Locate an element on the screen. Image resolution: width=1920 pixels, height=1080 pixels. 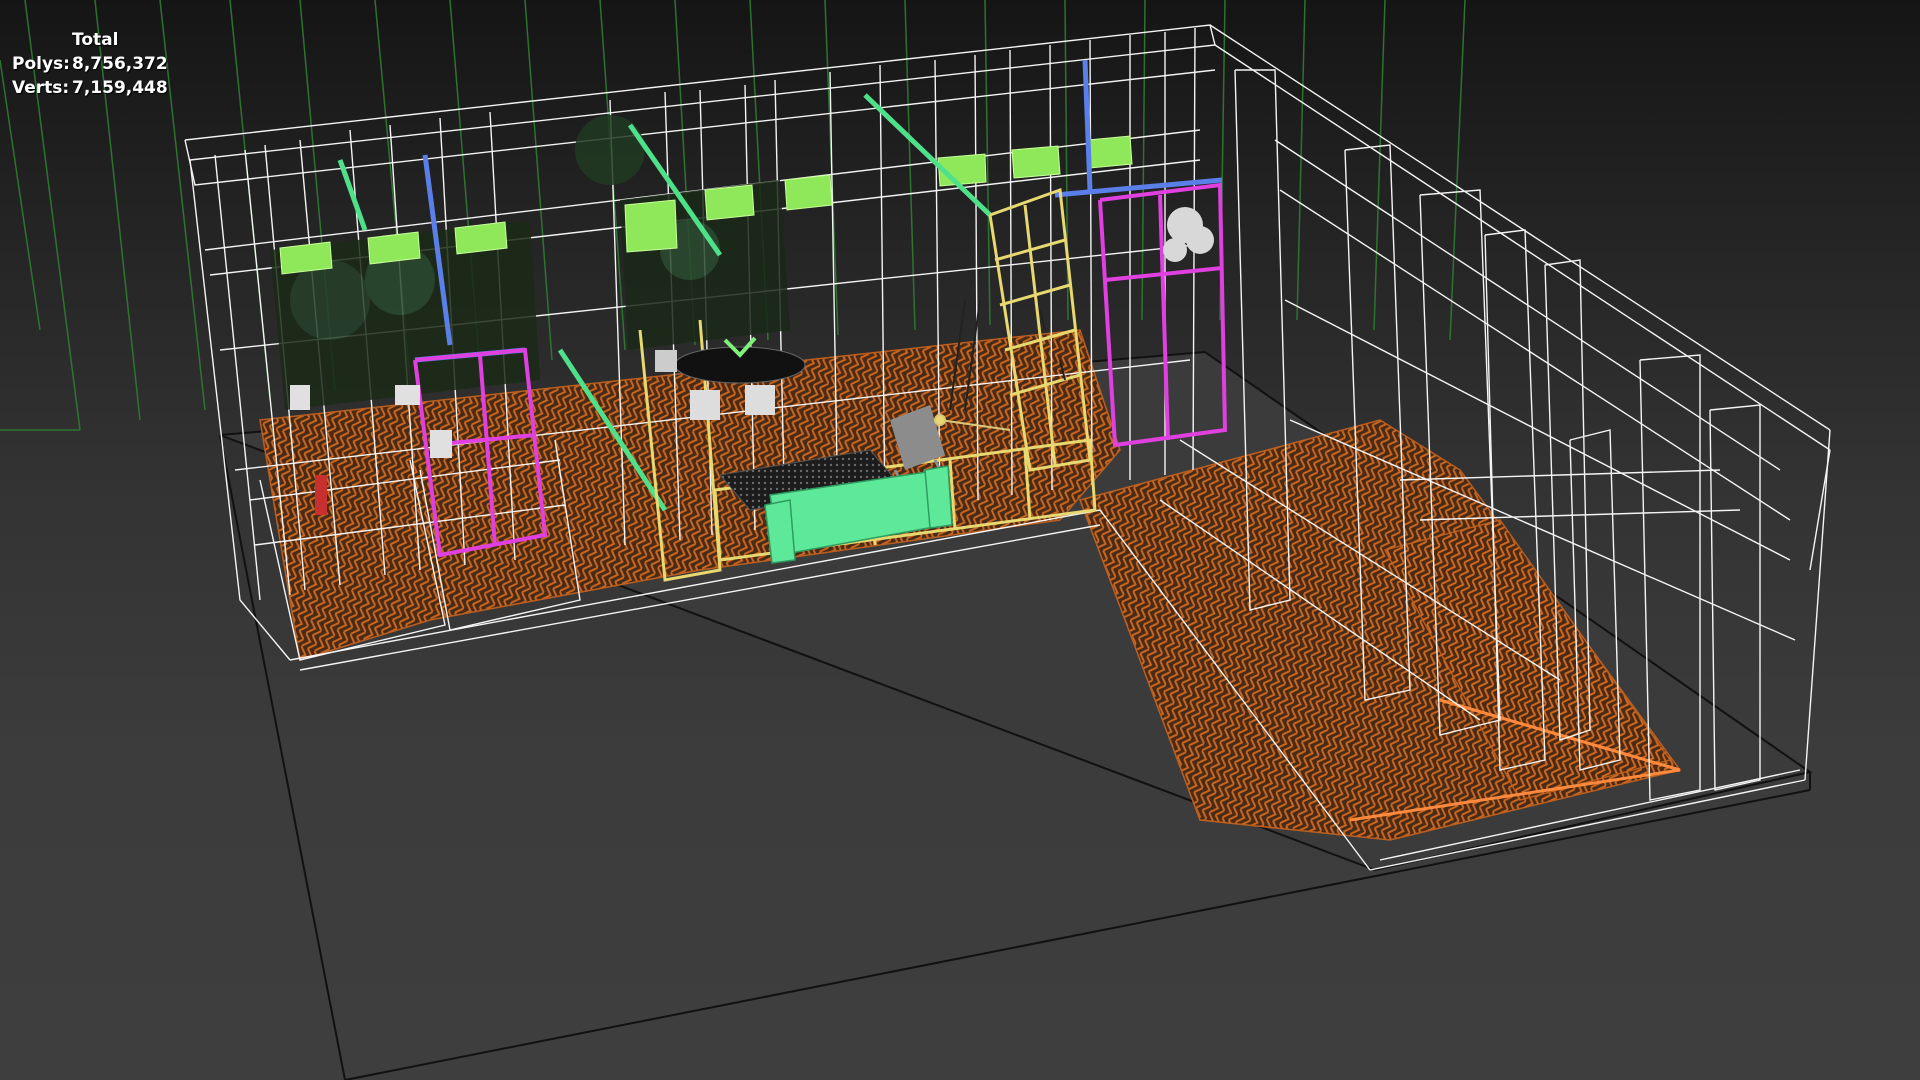
polycount-stats: Total Polys: 8,756,372 Verts: 7,159,448 is located at coordinates (90, 64).